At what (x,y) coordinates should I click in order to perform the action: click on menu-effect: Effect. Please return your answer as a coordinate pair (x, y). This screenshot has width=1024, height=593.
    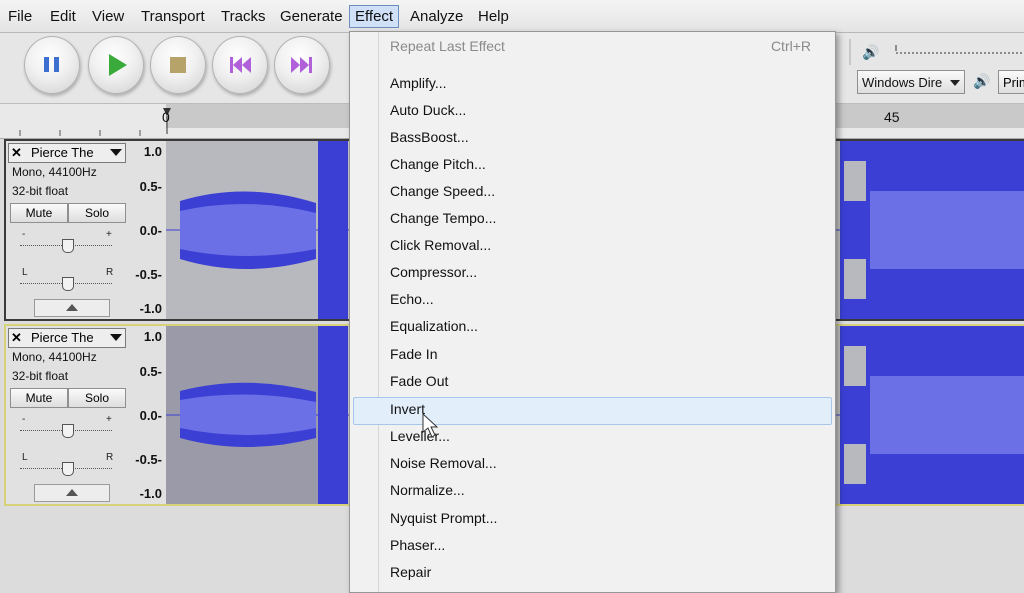
    Looking at the image, I should click on (374, 16).